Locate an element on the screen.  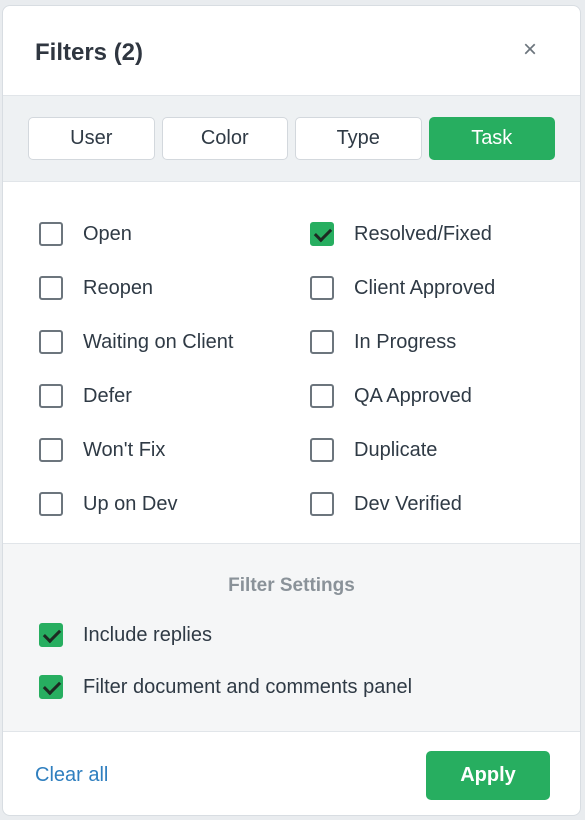
clear-all-link: Clear all is located at coordinates (71, 775).